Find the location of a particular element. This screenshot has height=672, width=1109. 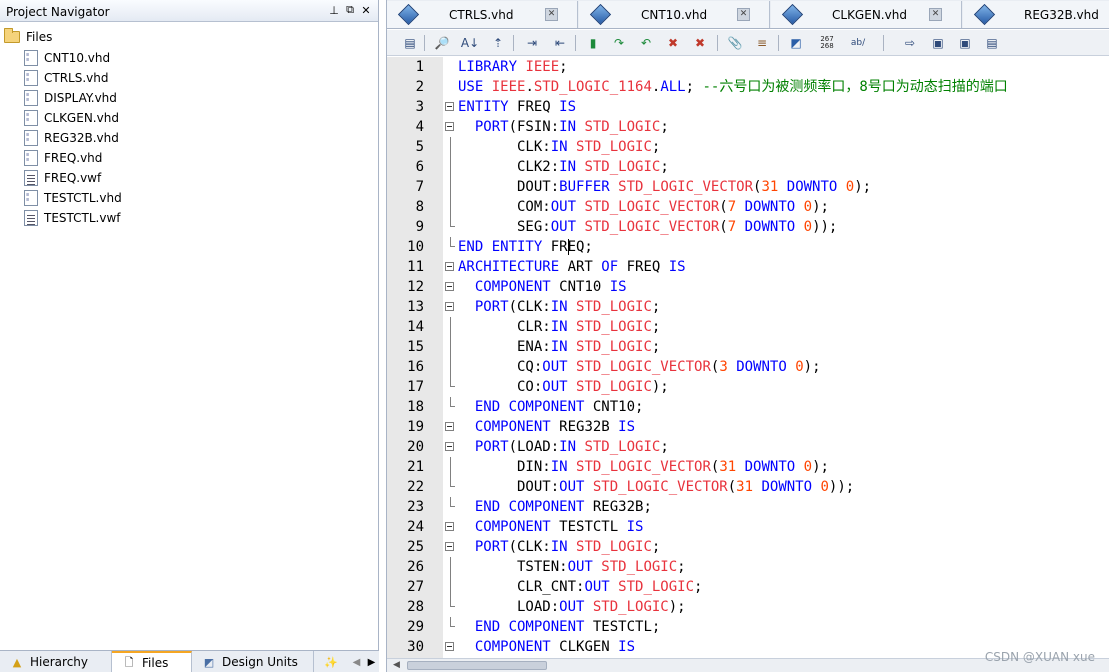

clear-all-bookmarks-icon: ✖ is located at coordinates (700, 43).